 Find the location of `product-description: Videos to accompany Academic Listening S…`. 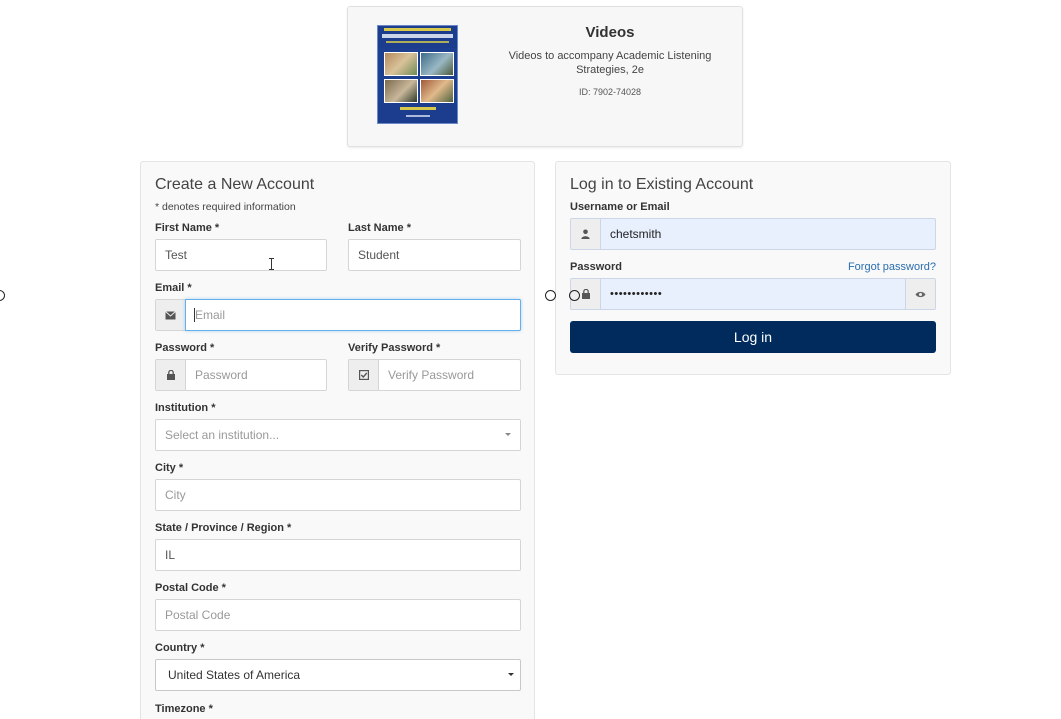

product-description: Videos to accompany Academic Listening S… is located at coordinates (610, 63).